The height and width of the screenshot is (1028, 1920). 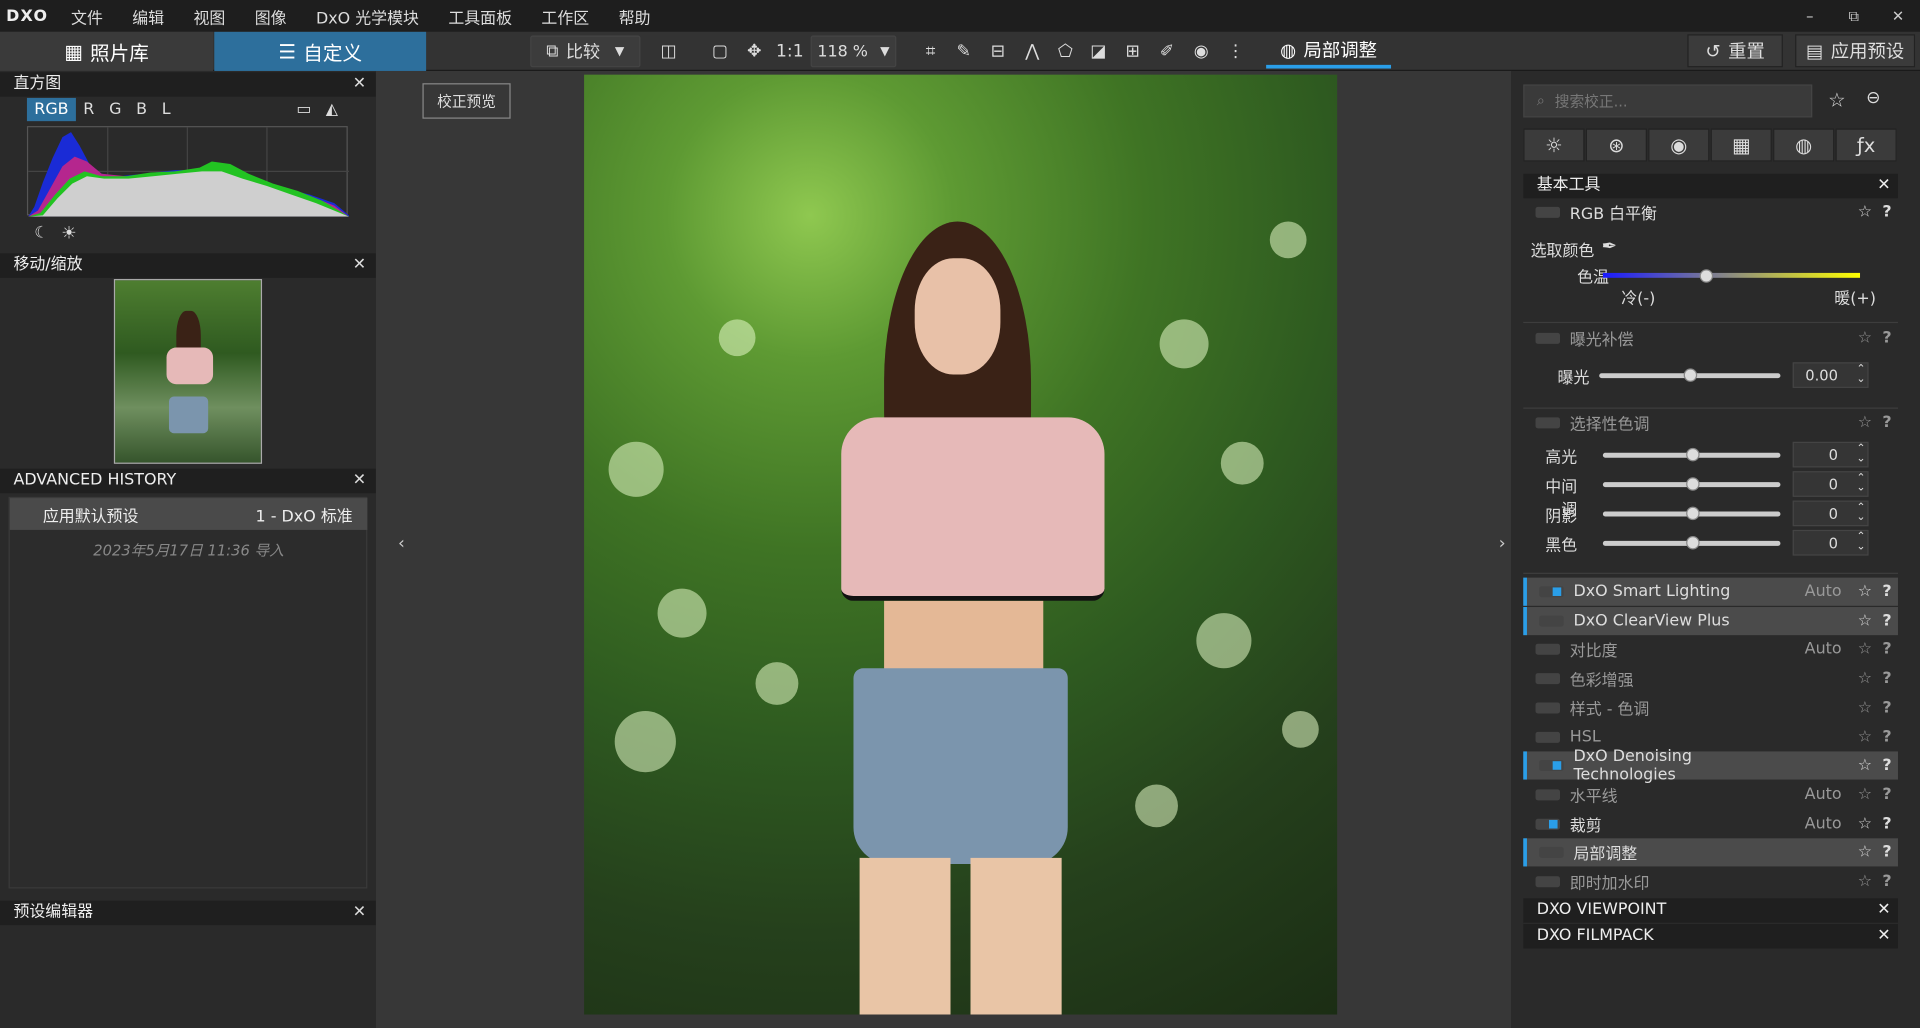 What do you see at coordinates (1873, 98) in the screenshot?
I see `toggle-icon: ⊖` at bounding box center [1873, 98].